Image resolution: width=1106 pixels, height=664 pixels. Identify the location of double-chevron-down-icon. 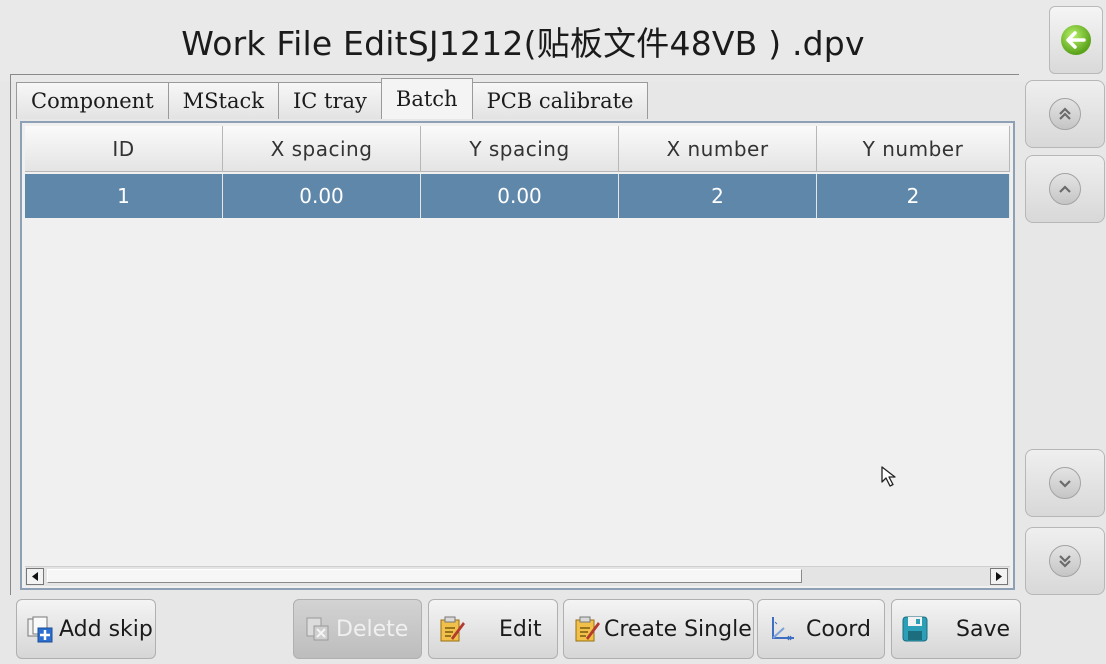
(1065, 561).